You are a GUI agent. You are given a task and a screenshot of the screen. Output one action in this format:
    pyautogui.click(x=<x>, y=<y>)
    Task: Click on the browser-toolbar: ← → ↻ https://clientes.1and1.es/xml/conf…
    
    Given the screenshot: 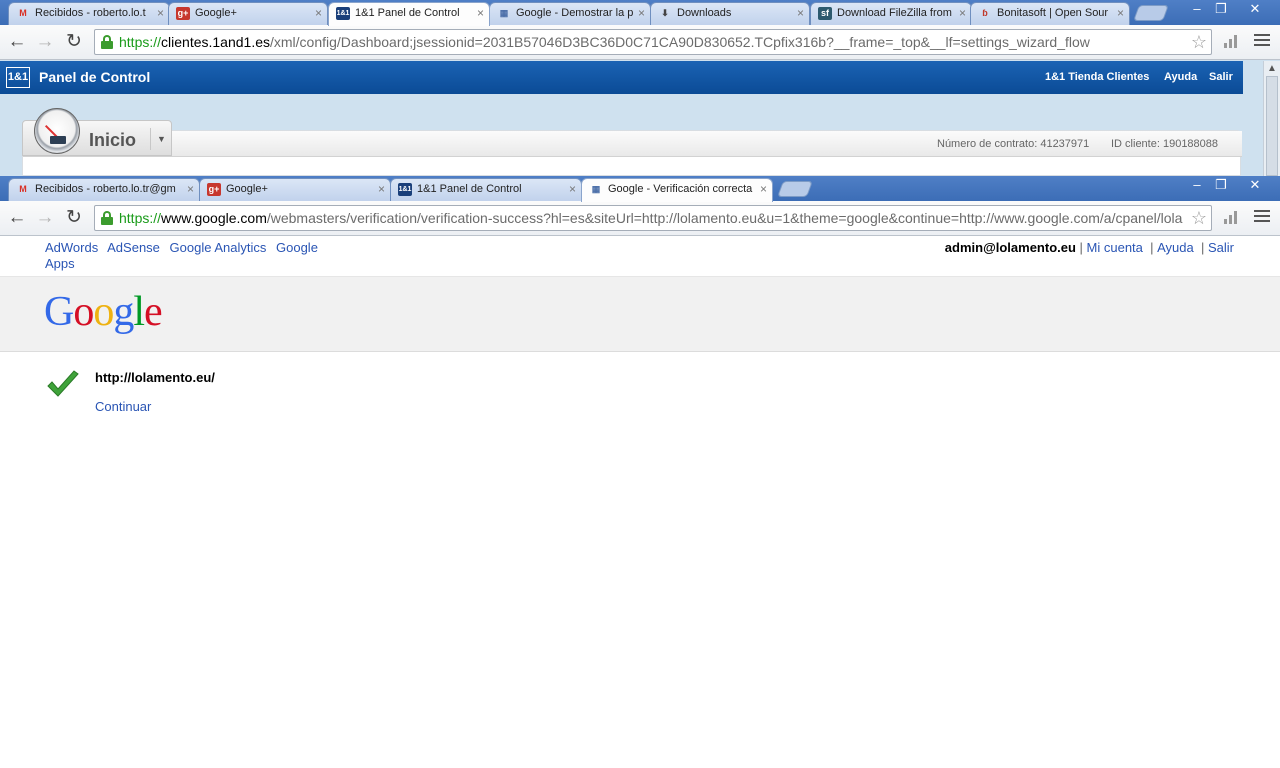 What is the action you would take?
    pyautogui.click(x=640, y=42)
    